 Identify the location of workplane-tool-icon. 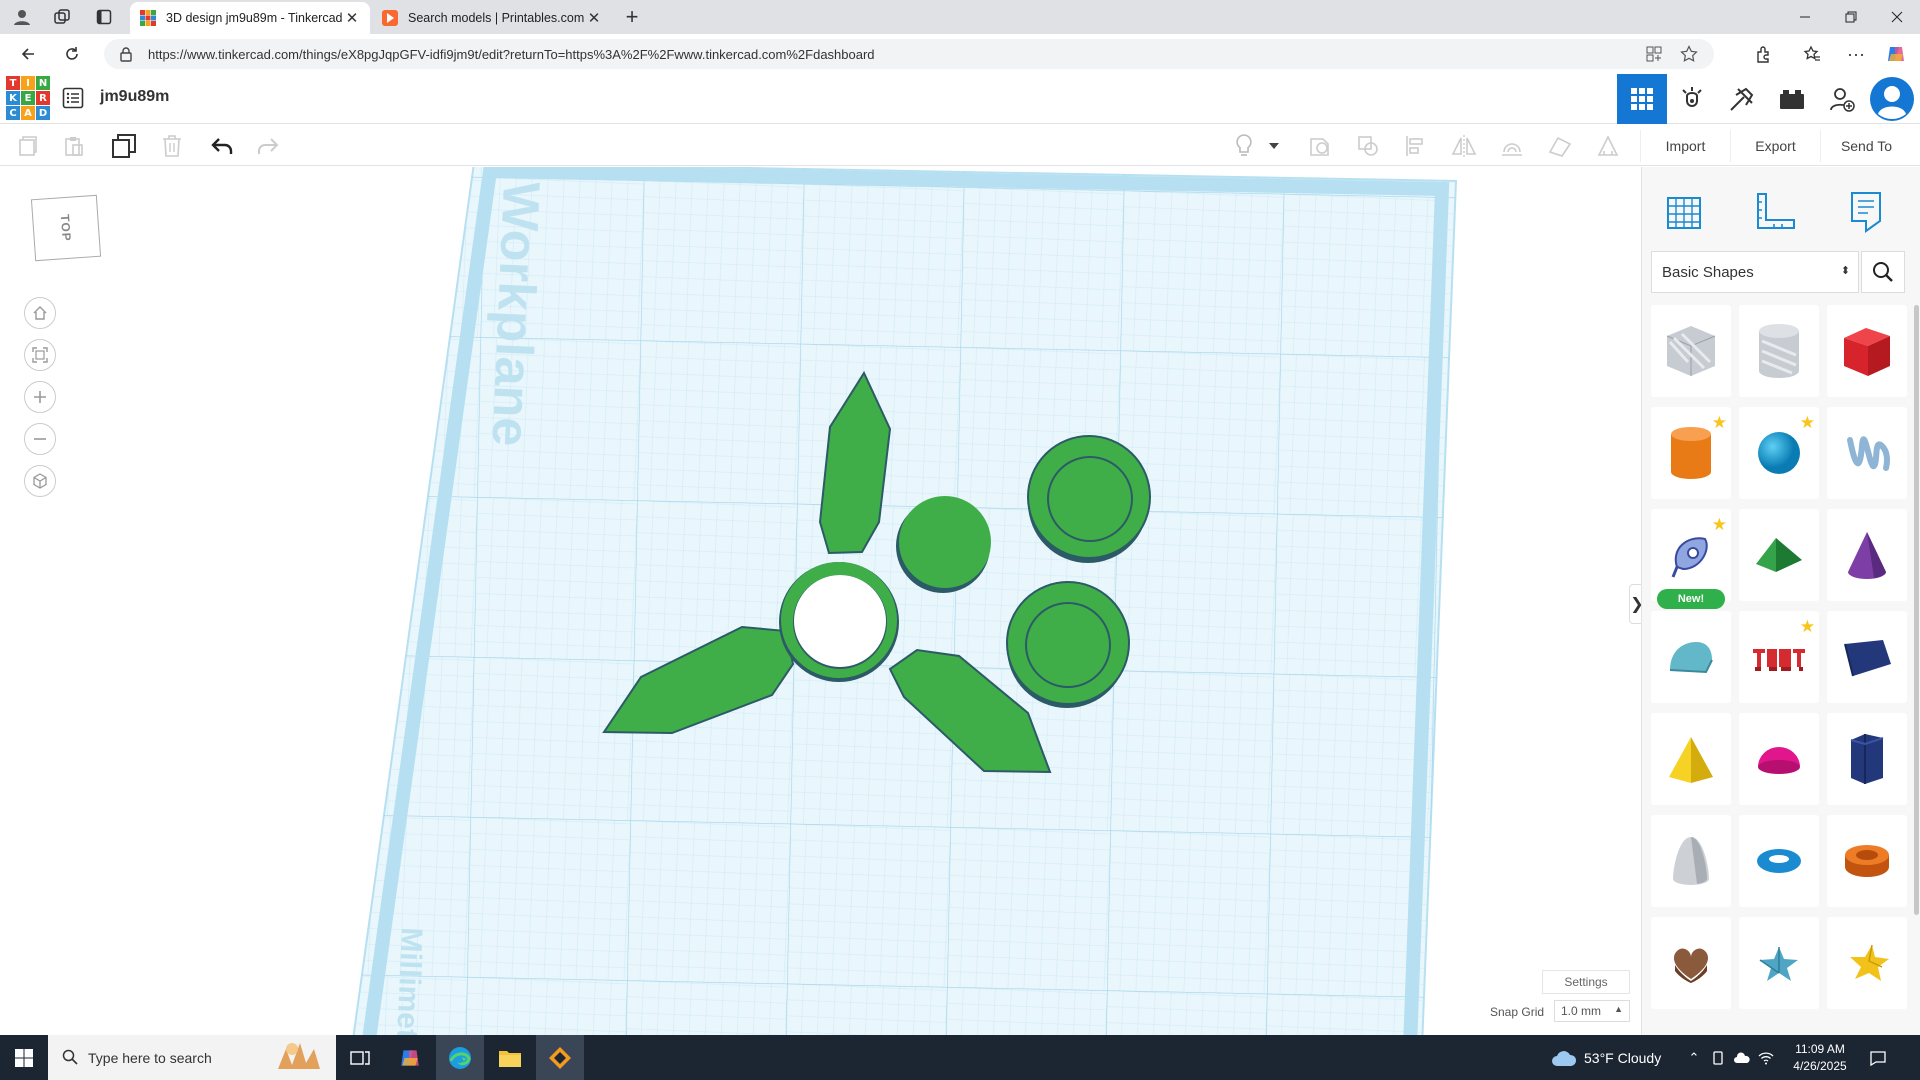
(1560, 146).